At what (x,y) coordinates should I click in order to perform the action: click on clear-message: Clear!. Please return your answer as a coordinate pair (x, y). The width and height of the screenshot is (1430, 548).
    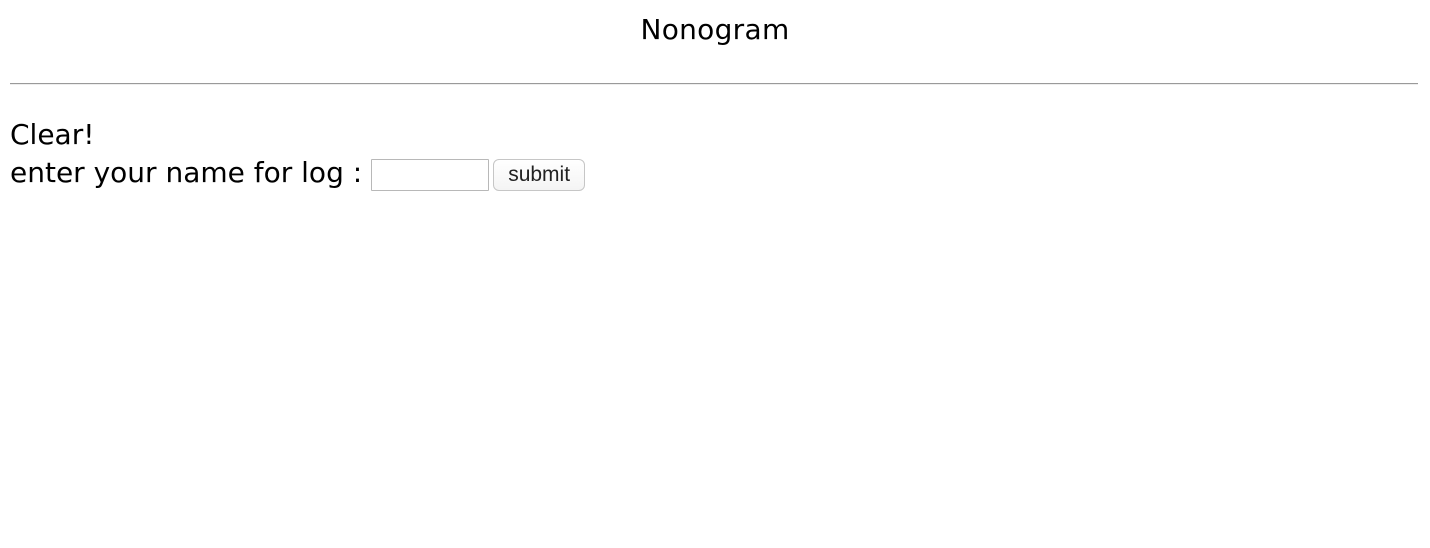
    Looking at the image, I should click on (52, 134).